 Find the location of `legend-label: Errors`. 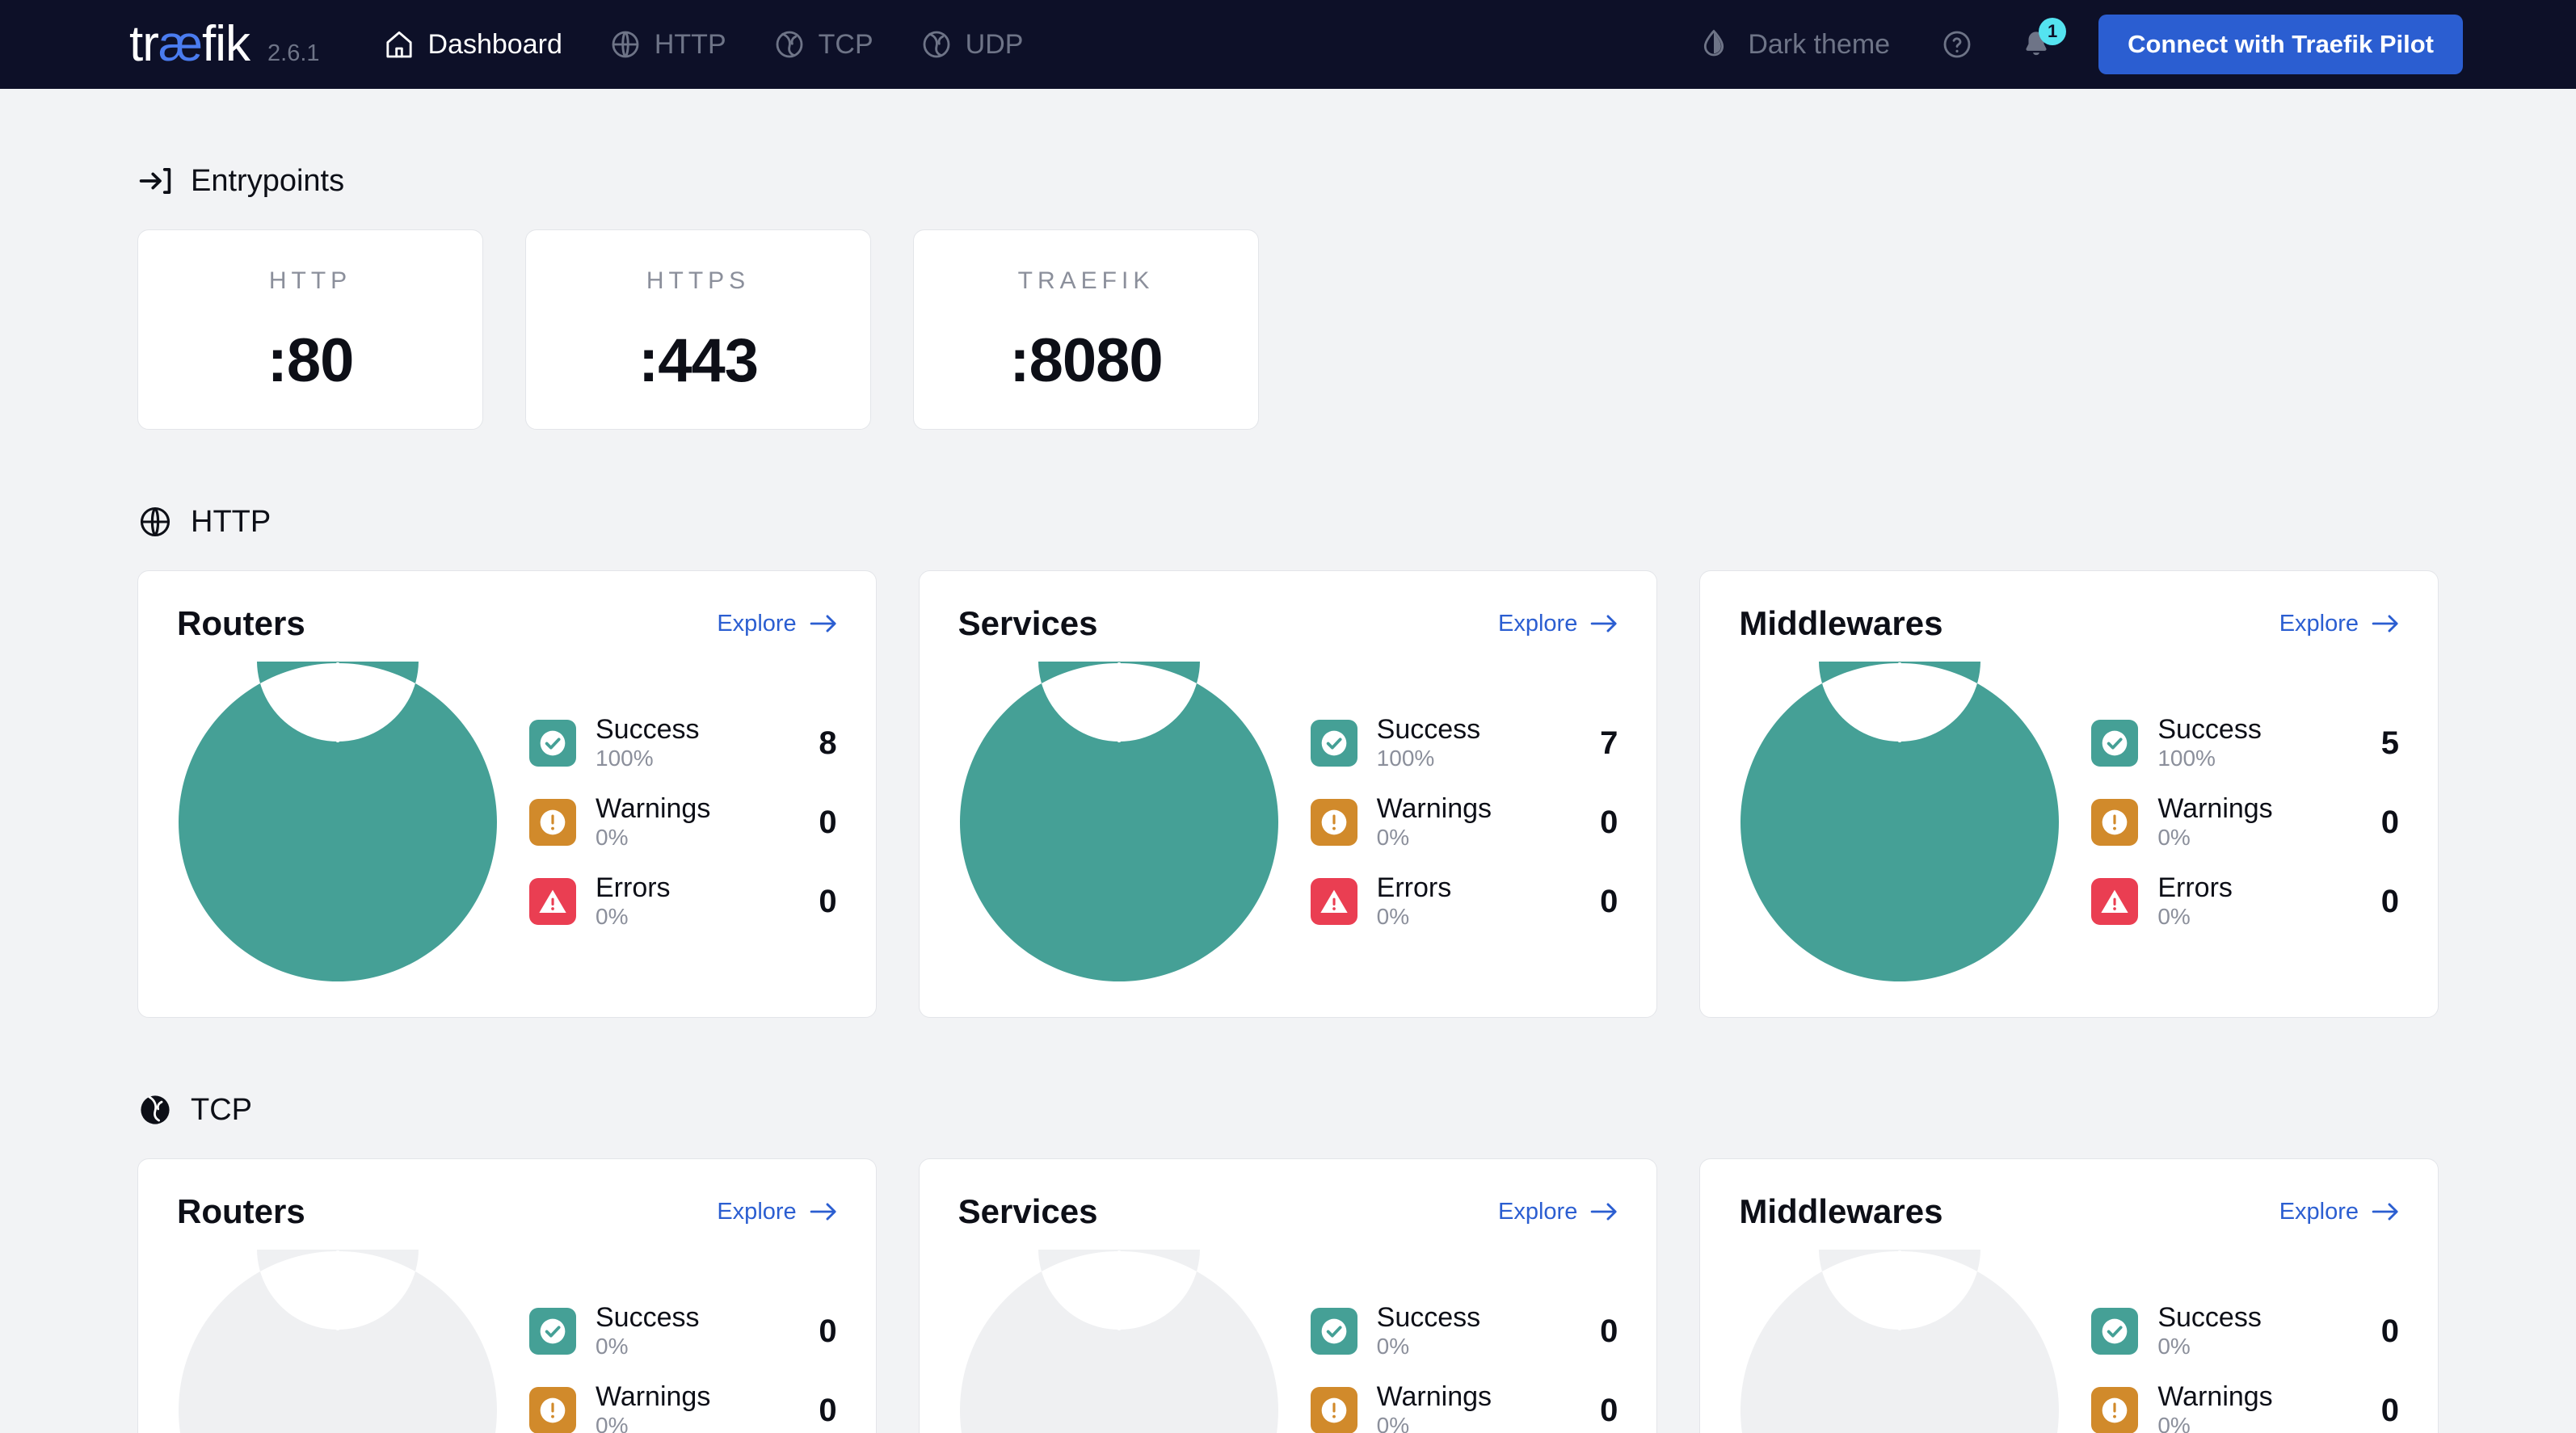

legend-label: Errors is located at coordinates (2195, 888).